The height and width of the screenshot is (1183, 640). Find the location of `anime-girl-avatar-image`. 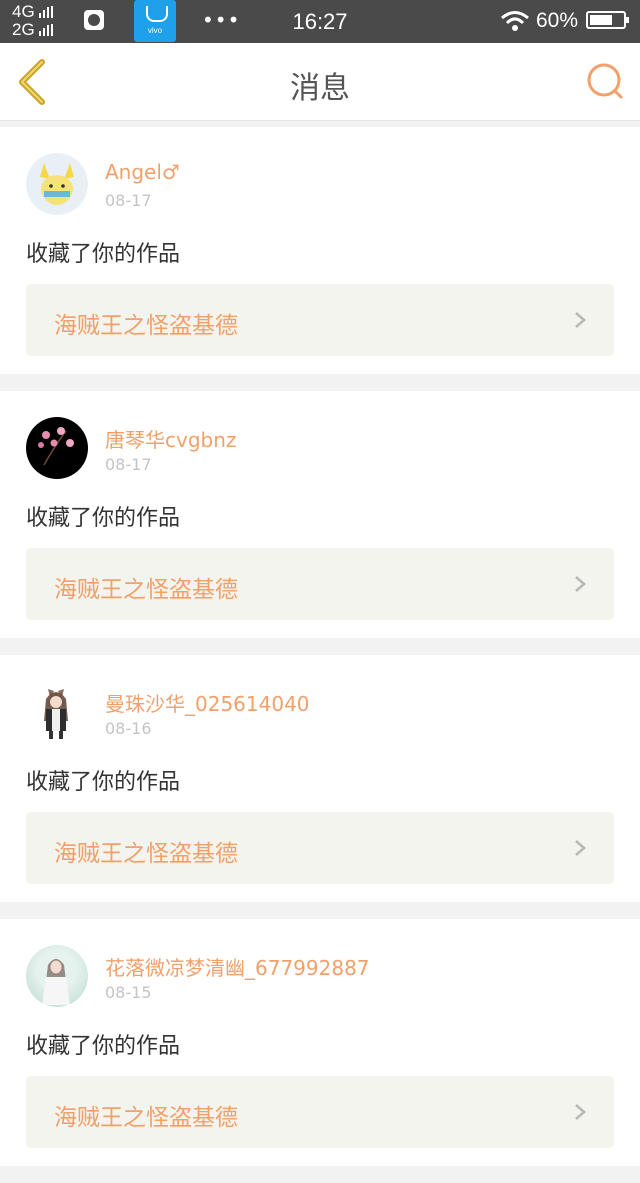

anime-girl-avatar-image is located at coordinates (56, 714).